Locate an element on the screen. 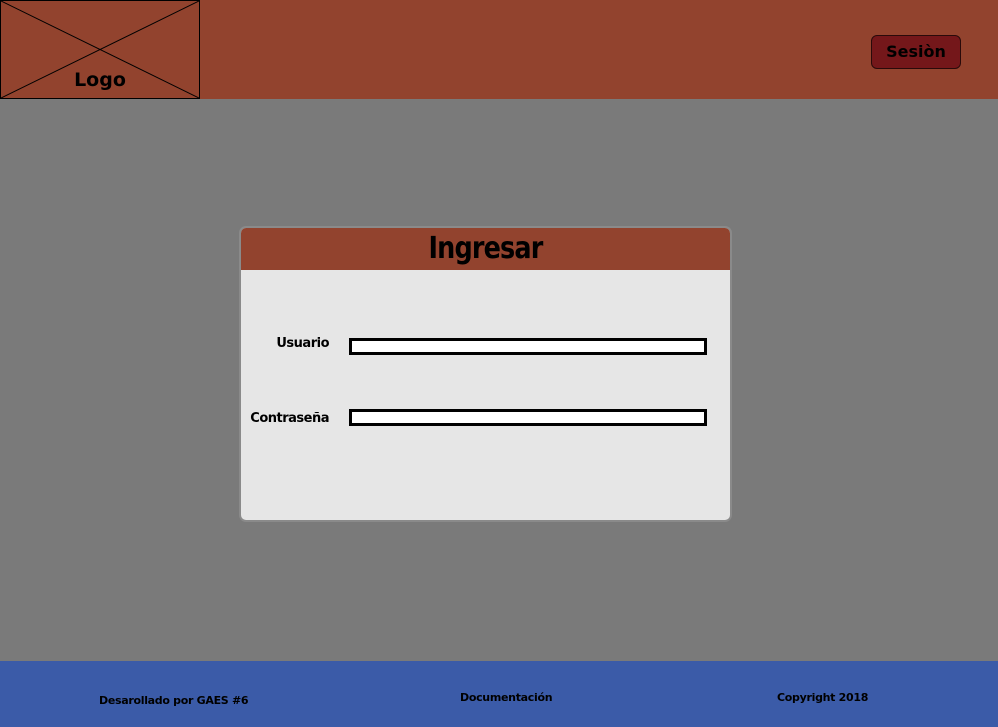  top-header: Logo Sesiòn is located at coordinates (499, 49).